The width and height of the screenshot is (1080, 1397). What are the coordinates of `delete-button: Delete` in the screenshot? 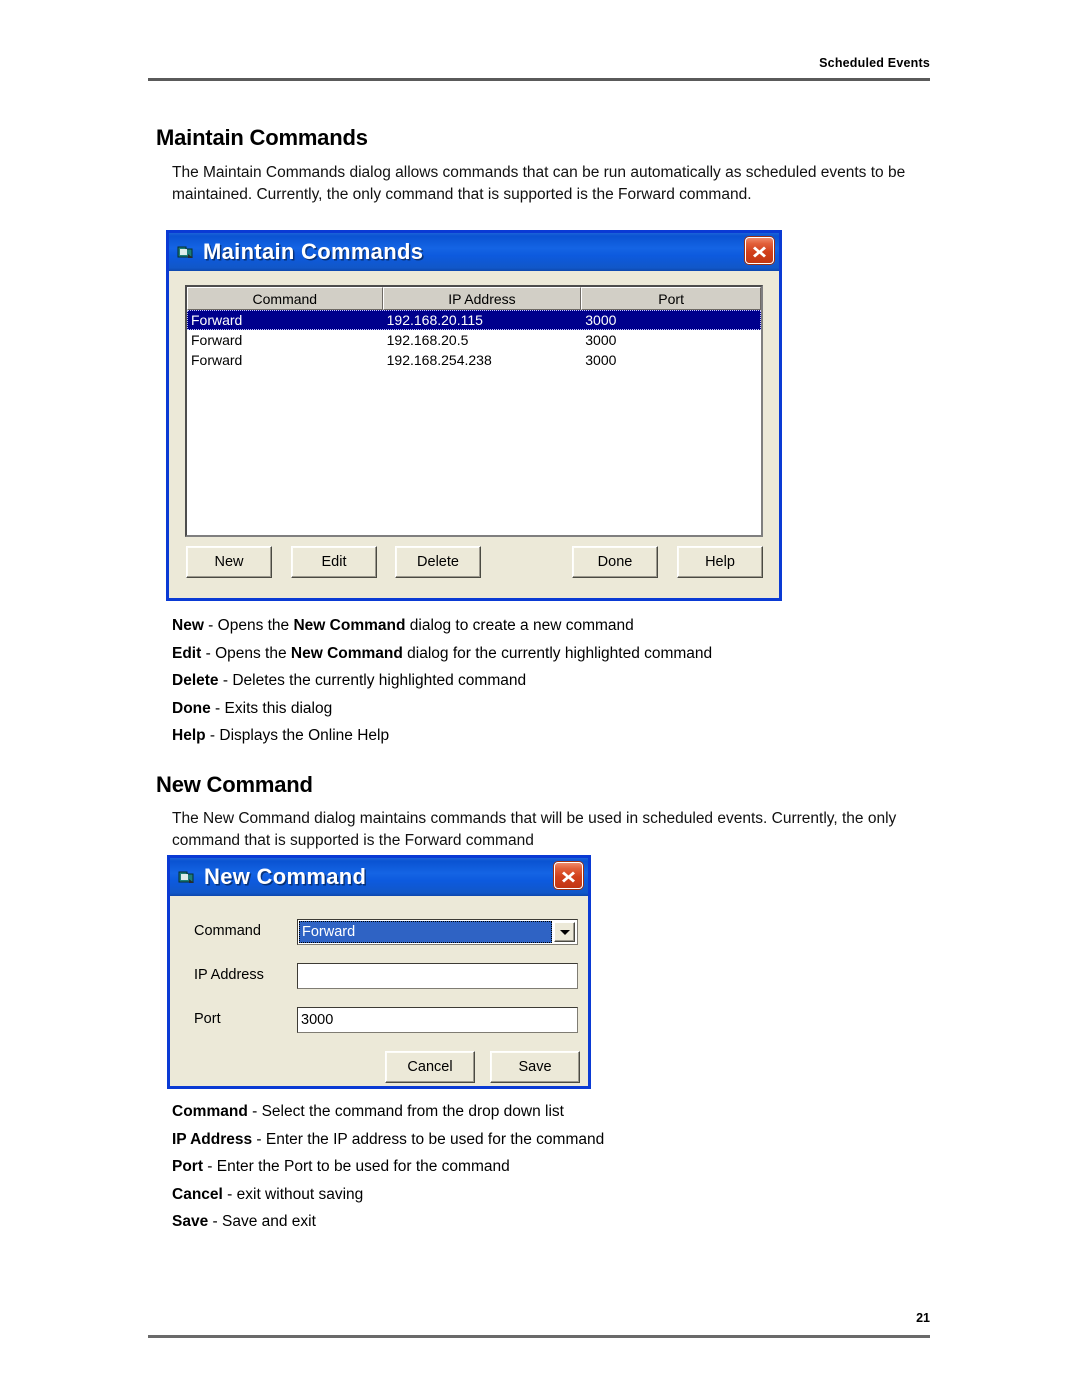 It's located at (438, 562).